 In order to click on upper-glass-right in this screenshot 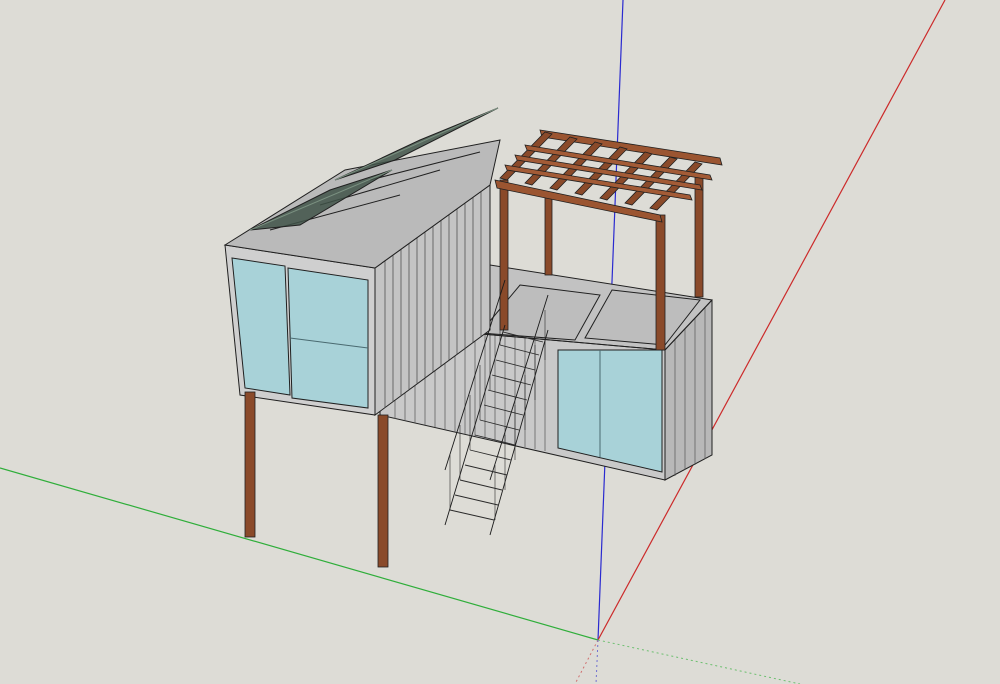, I will do `click(328, 338)`.